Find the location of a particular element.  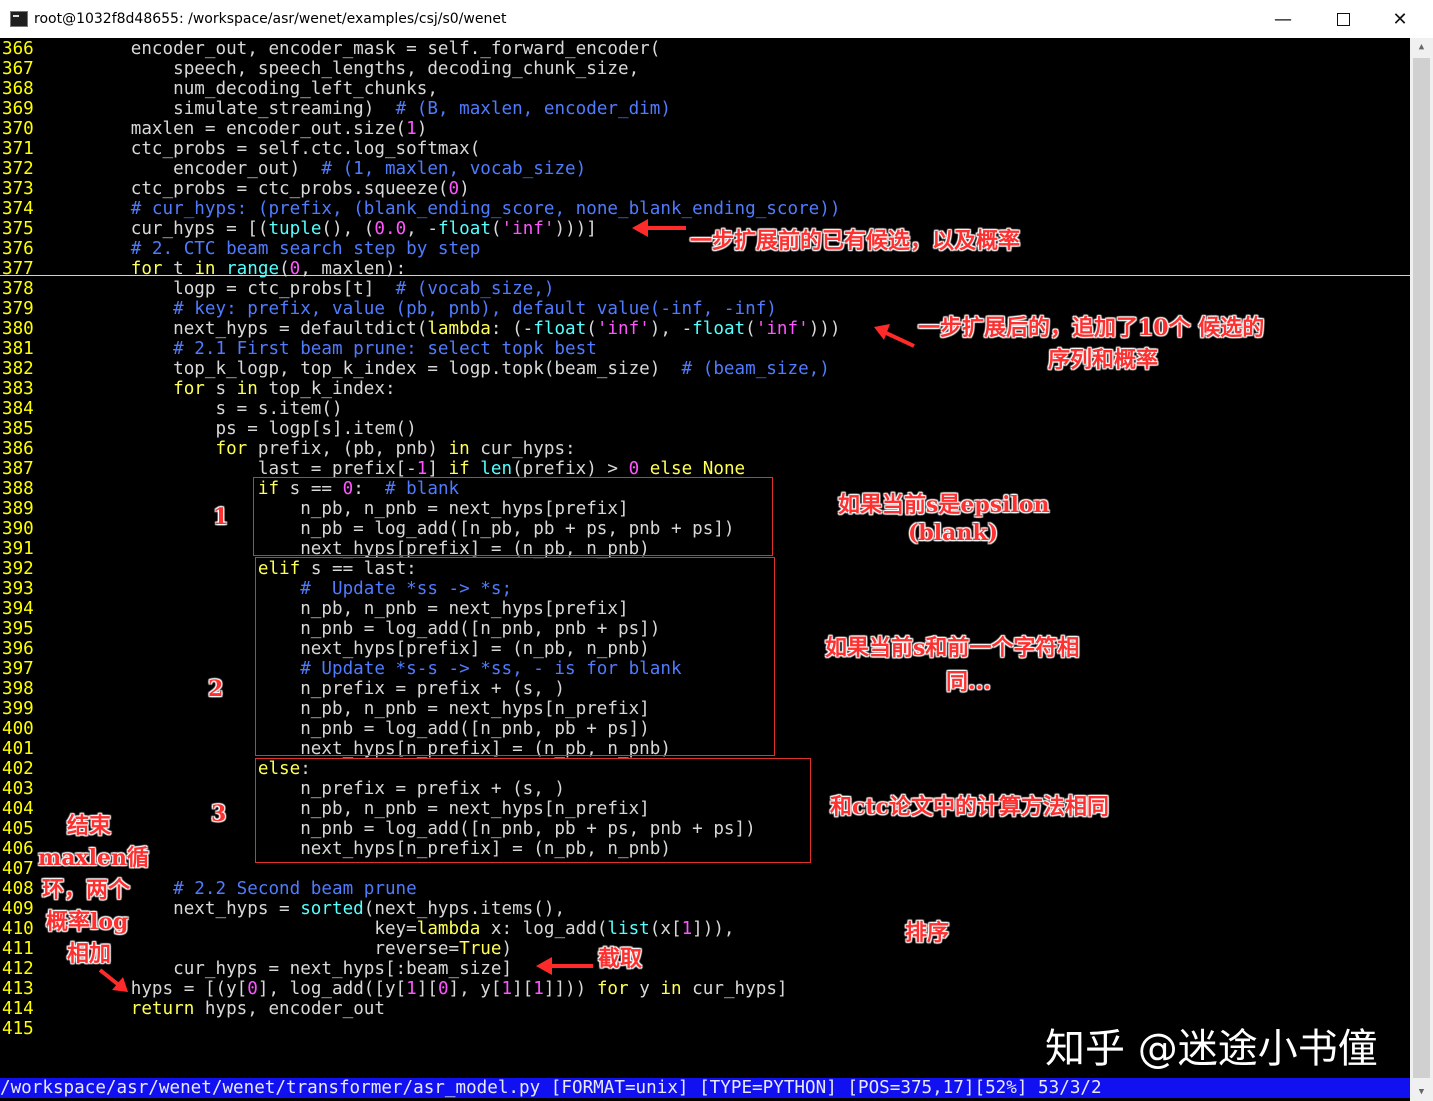

line-number: 382 is located at coordinates (18, 369).